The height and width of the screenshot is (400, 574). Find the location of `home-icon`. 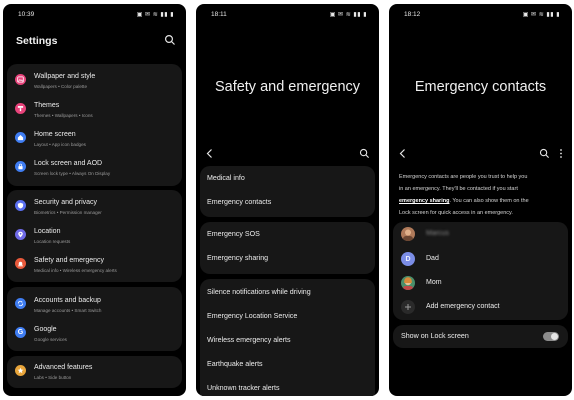

home-icon is located at coordinates (20, 137).